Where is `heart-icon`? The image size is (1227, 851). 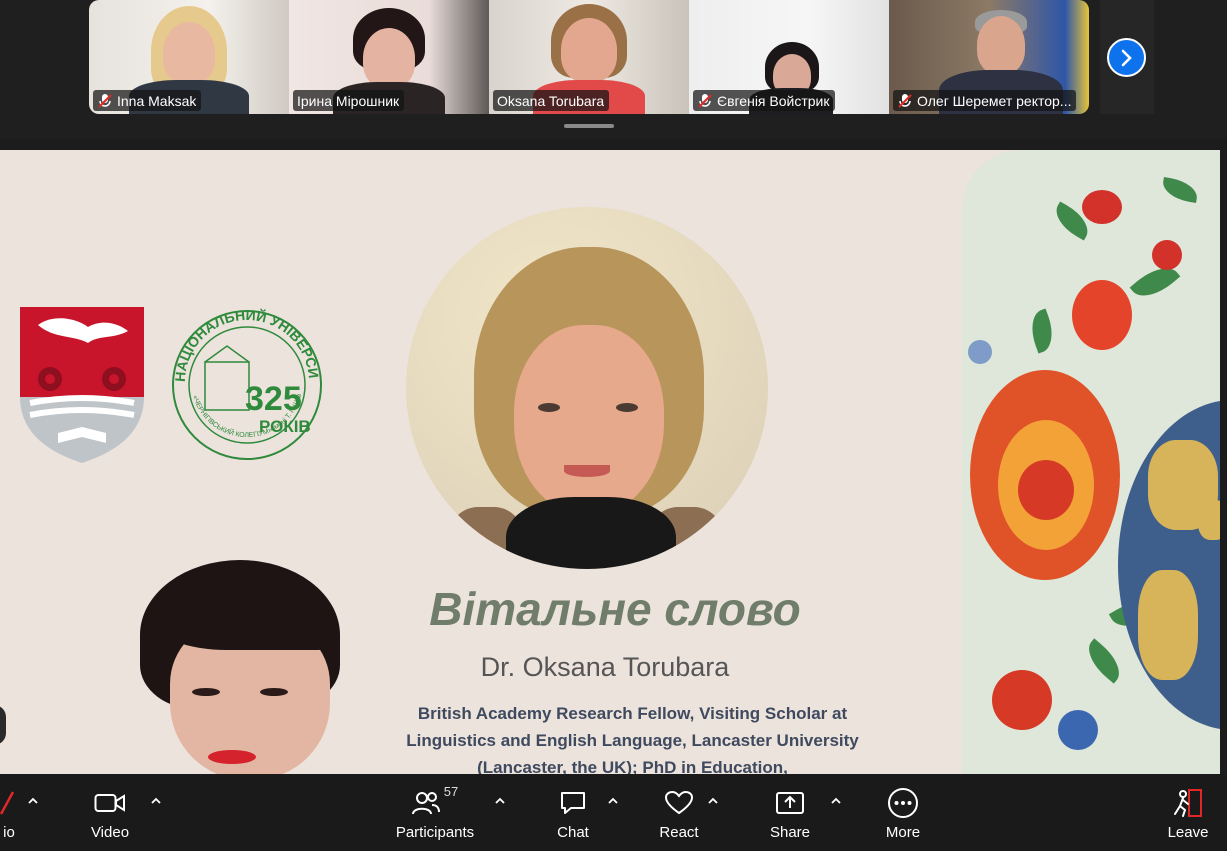
heart-icon is located at coordinates (679, 802).